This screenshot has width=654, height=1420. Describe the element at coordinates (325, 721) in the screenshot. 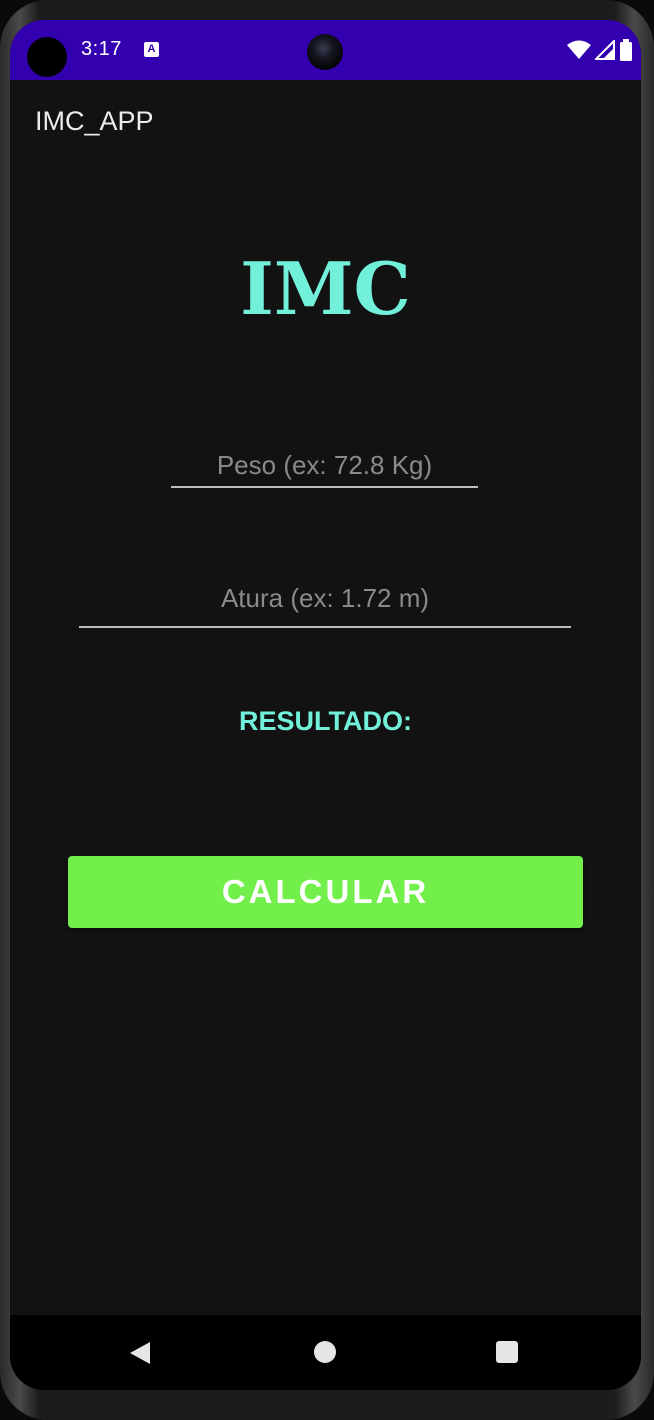

I see `result-label: RESULTADO:` at that location.